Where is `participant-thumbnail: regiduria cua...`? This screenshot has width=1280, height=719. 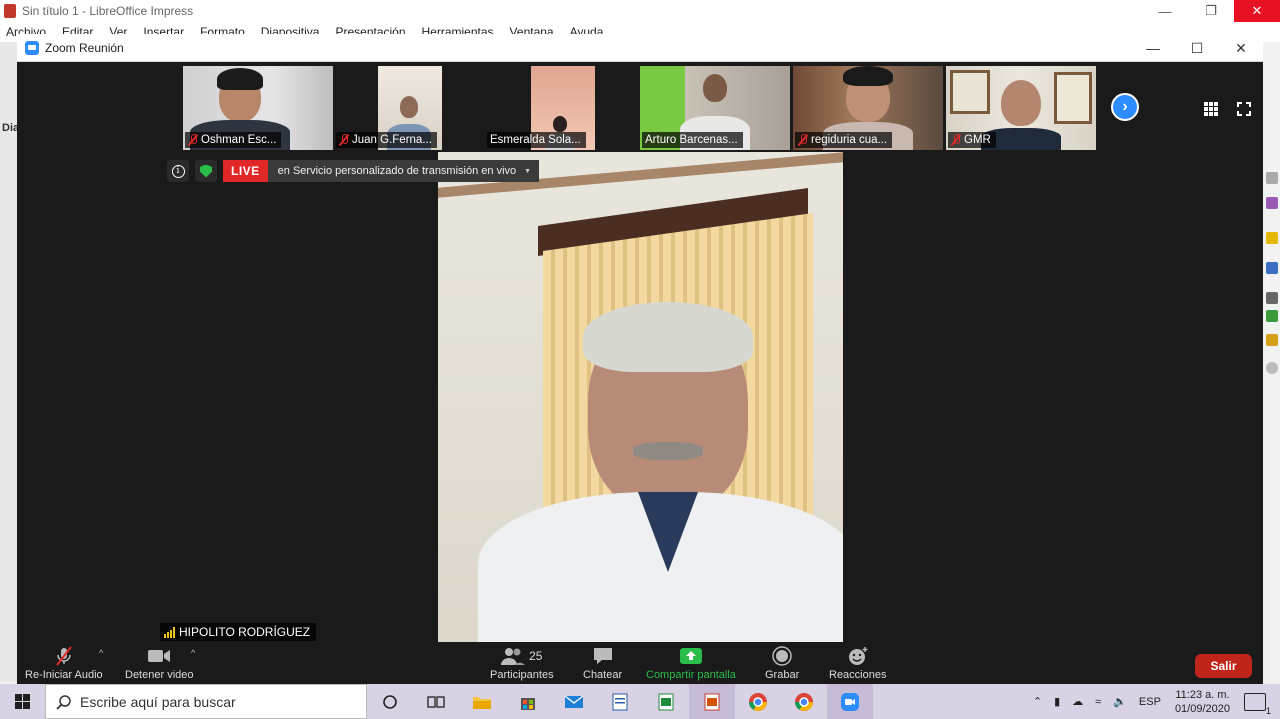
participant-thumbnail: regiduria cua... is located at coordinates (868, 108).